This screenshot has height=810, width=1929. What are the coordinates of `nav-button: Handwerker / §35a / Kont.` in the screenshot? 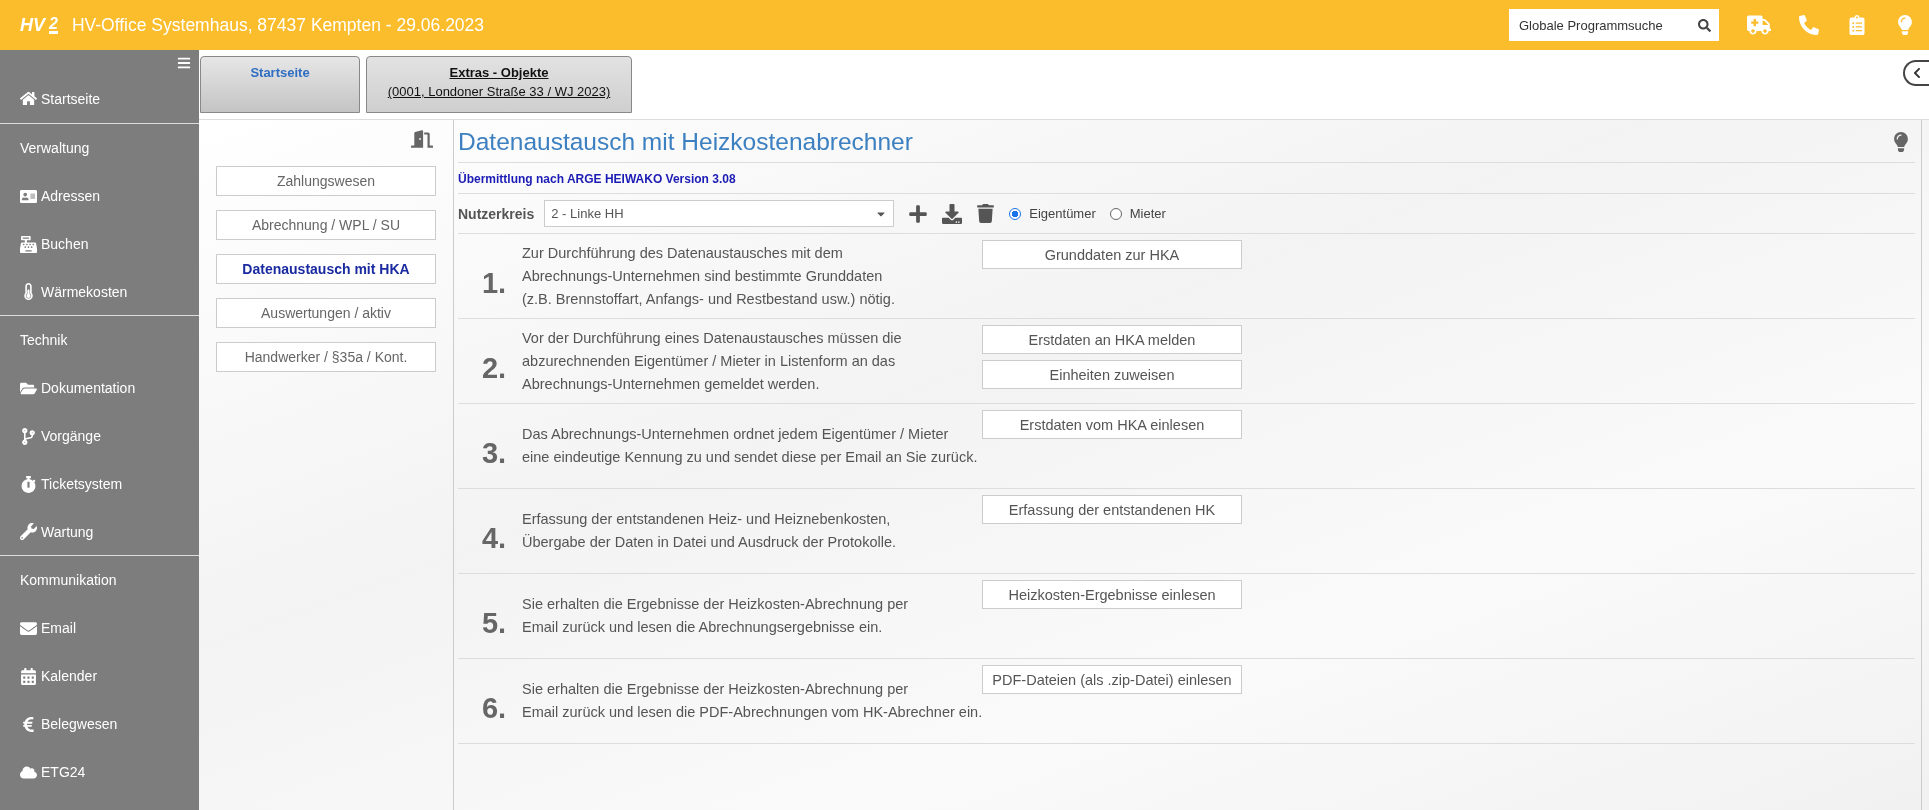 It's located at (326, 357).